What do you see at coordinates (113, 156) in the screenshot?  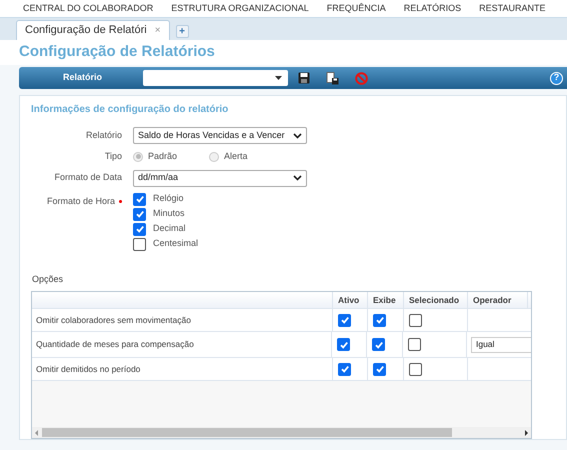 I see `field-label: Tipo` at bounding box center [113, 156].